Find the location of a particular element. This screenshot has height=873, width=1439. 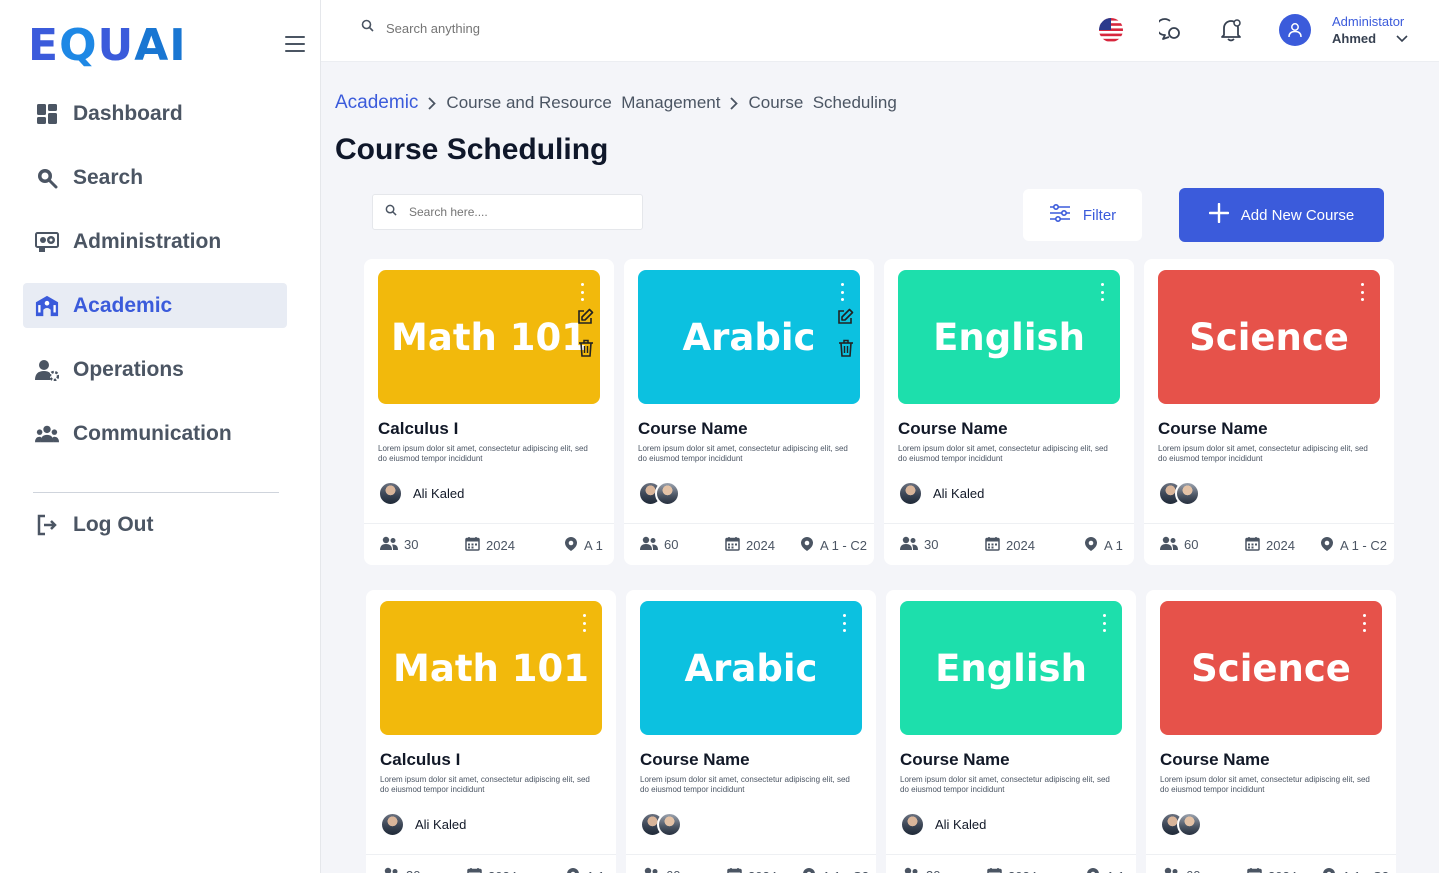

sidebar-item-label: Communication is located at coordinates (152, 433).